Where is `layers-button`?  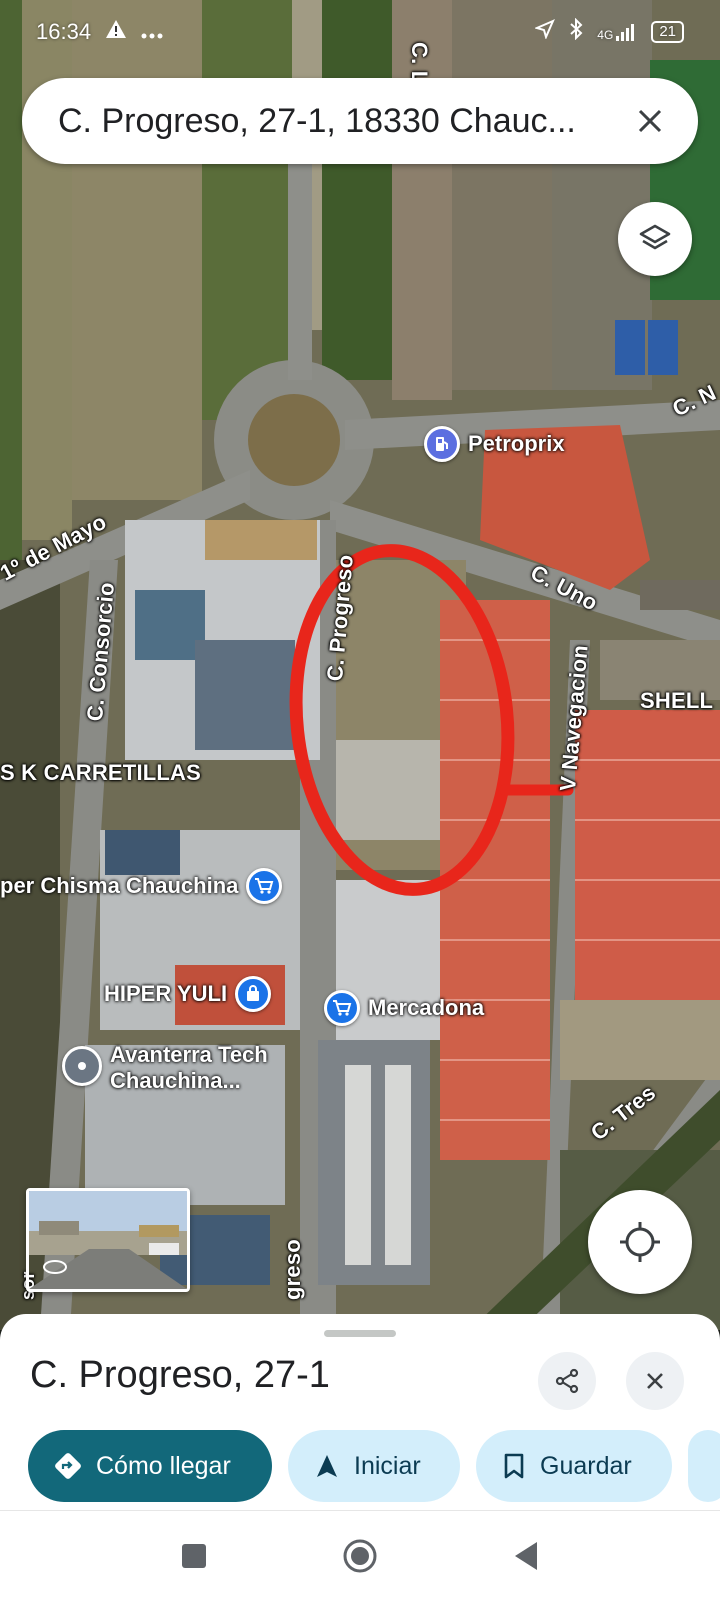 layers-button is located at coordinates (655, 239).